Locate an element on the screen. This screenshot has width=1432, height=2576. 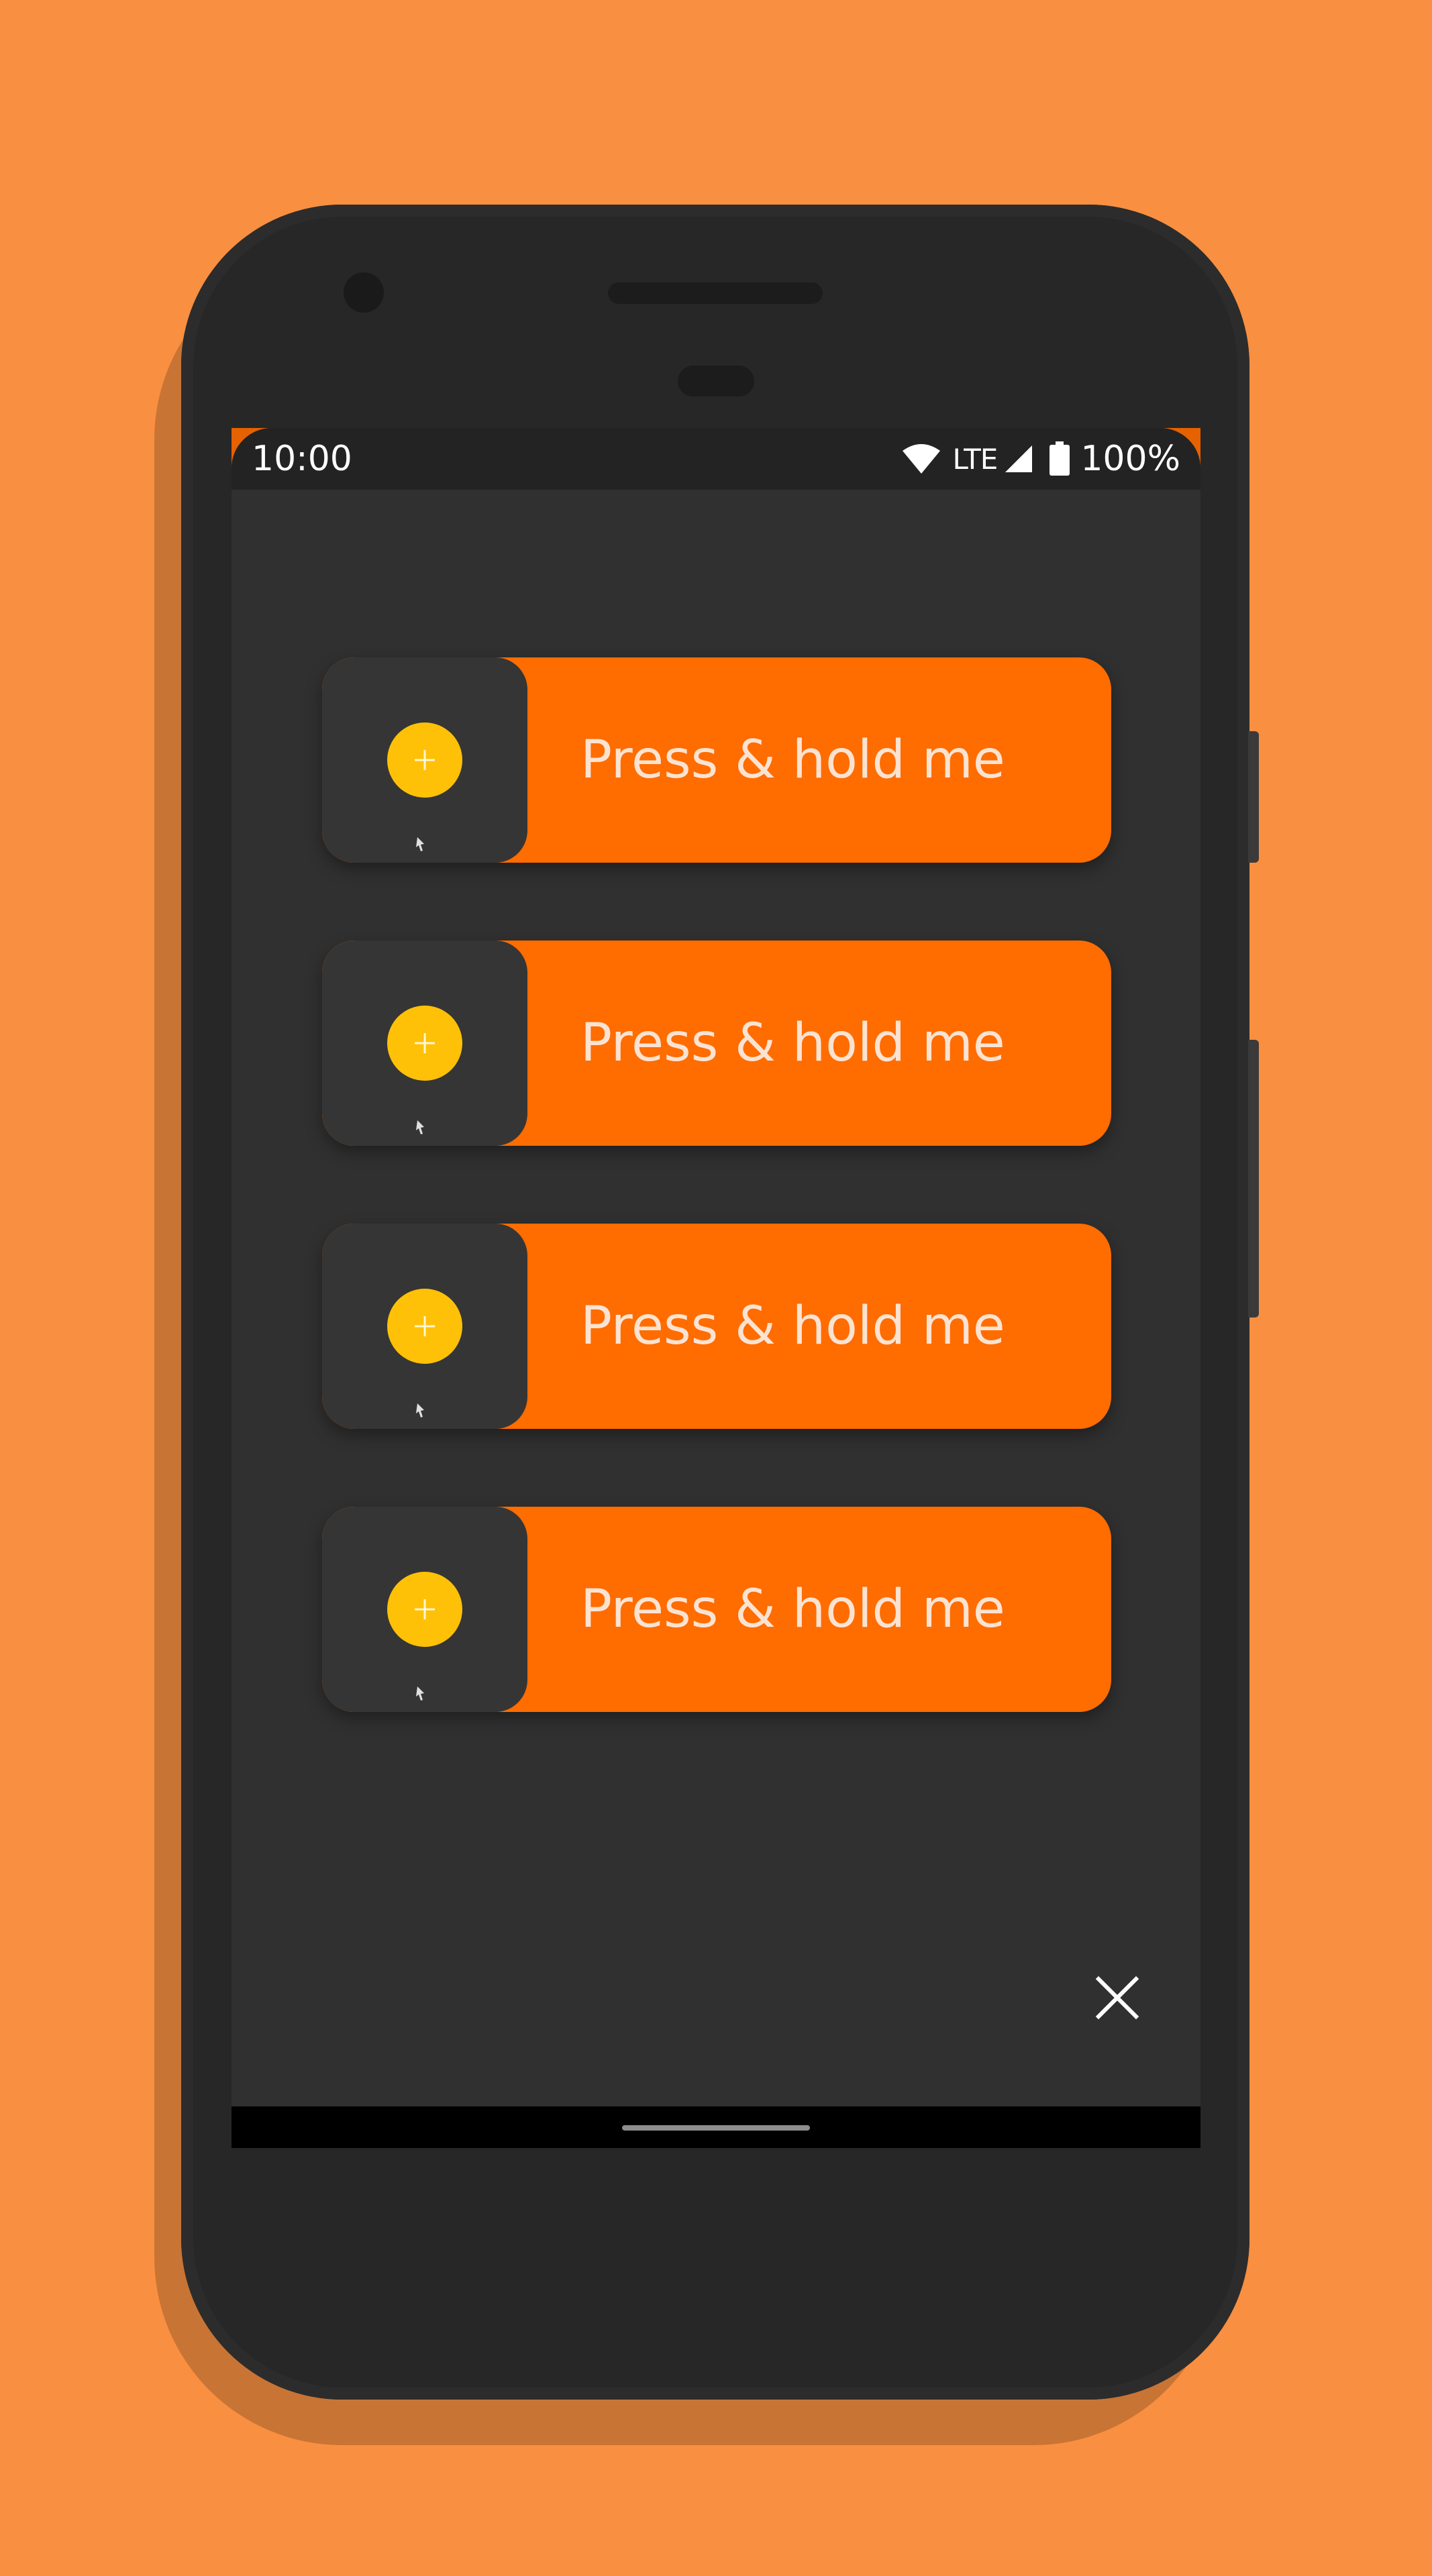
navigation-bar is located at coordinates (716, 2127).